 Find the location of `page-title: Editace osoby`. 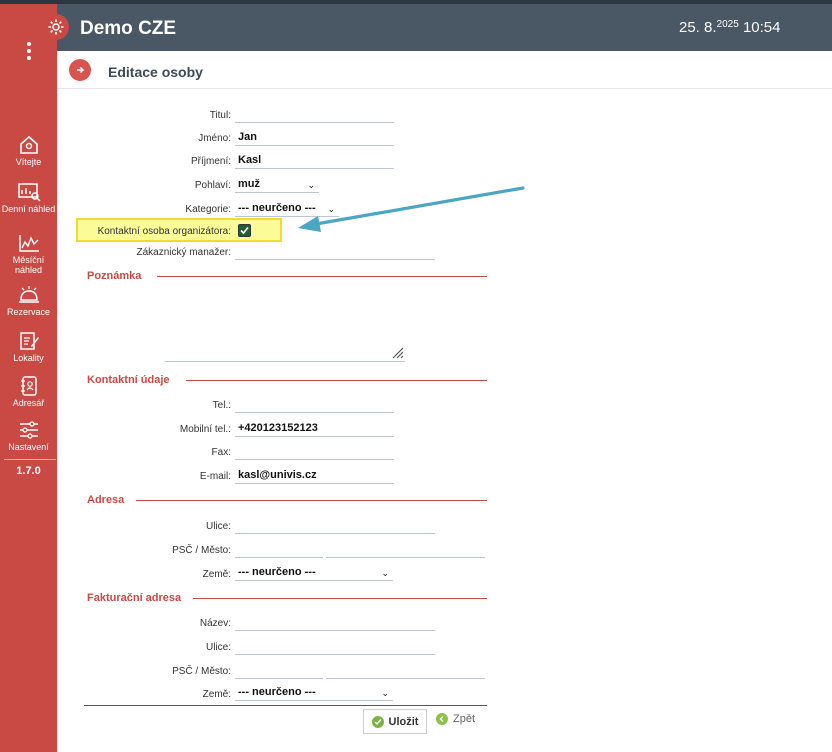

page-title: Editace osoby is located at coordinates (155, 72).